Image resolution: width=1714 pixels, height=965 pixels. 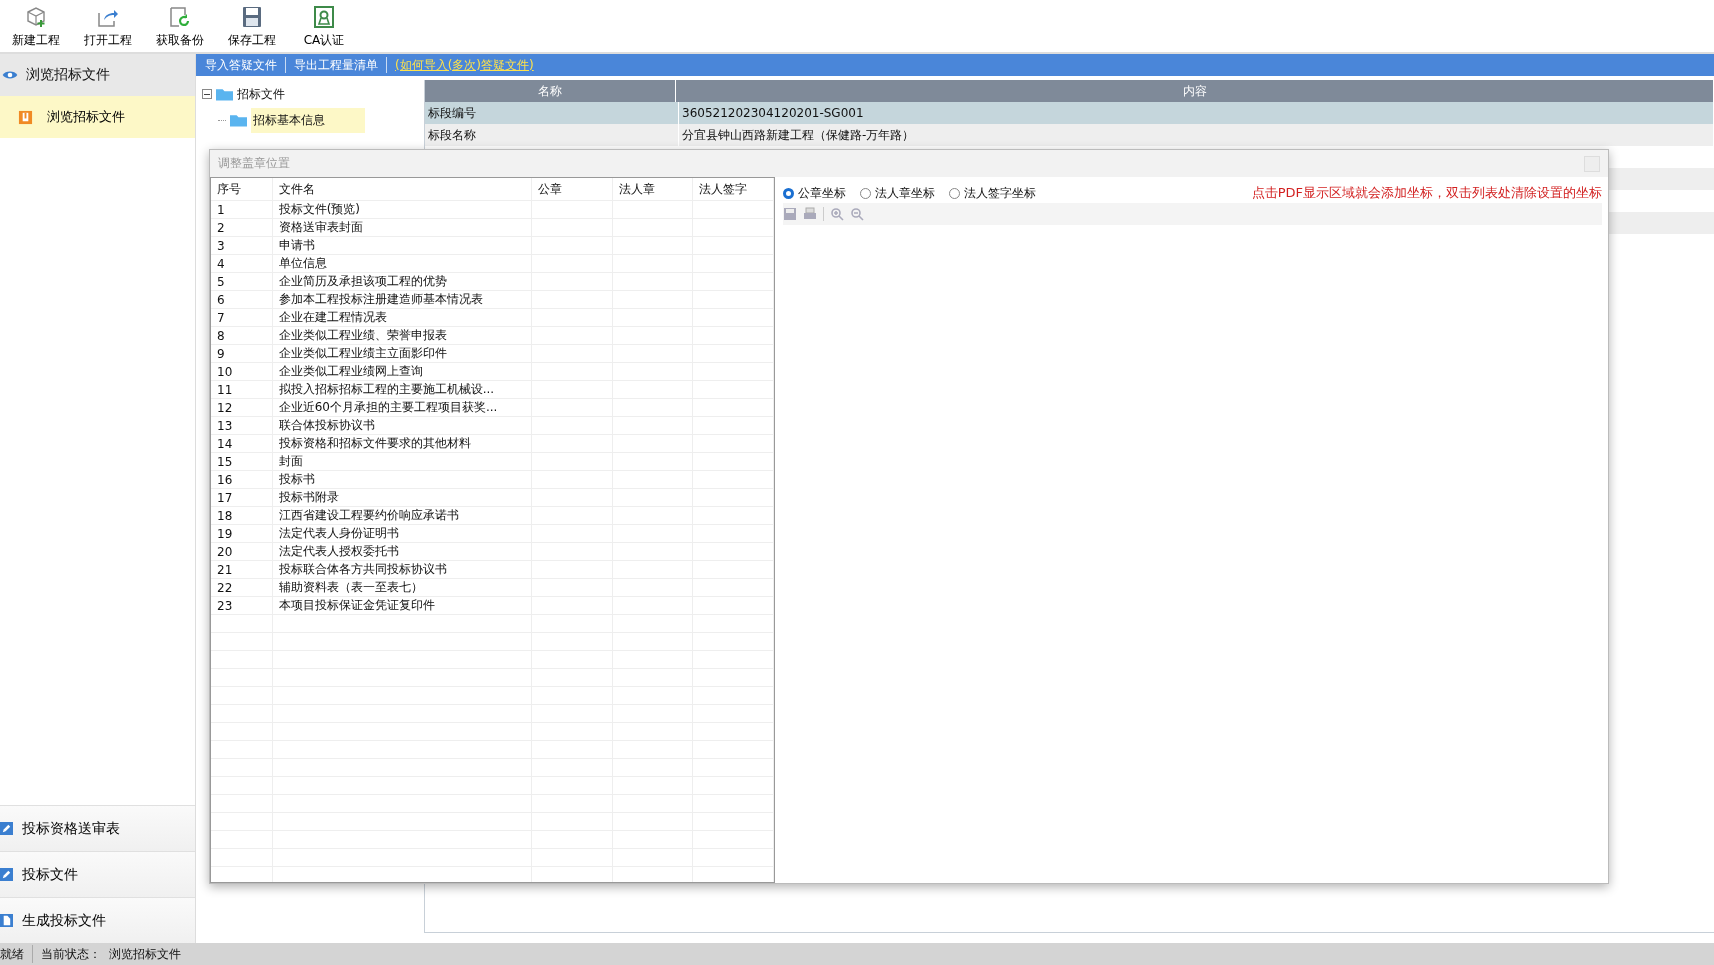 What do you see at coordinates (242, 209) in the screenshot?
I see `table-cell: 1` at bounding box center [242, 209].